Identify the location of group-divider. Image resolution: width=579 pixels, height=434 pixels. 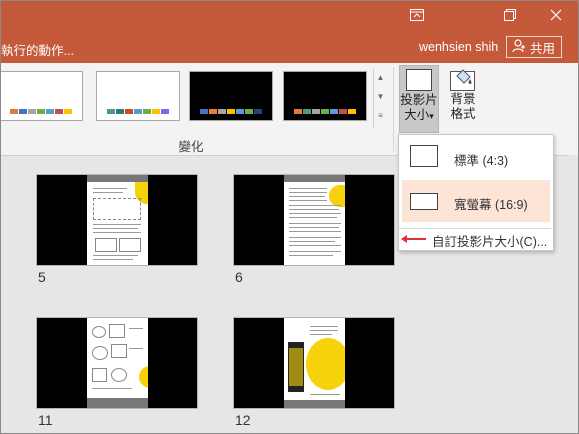
(393, 109).